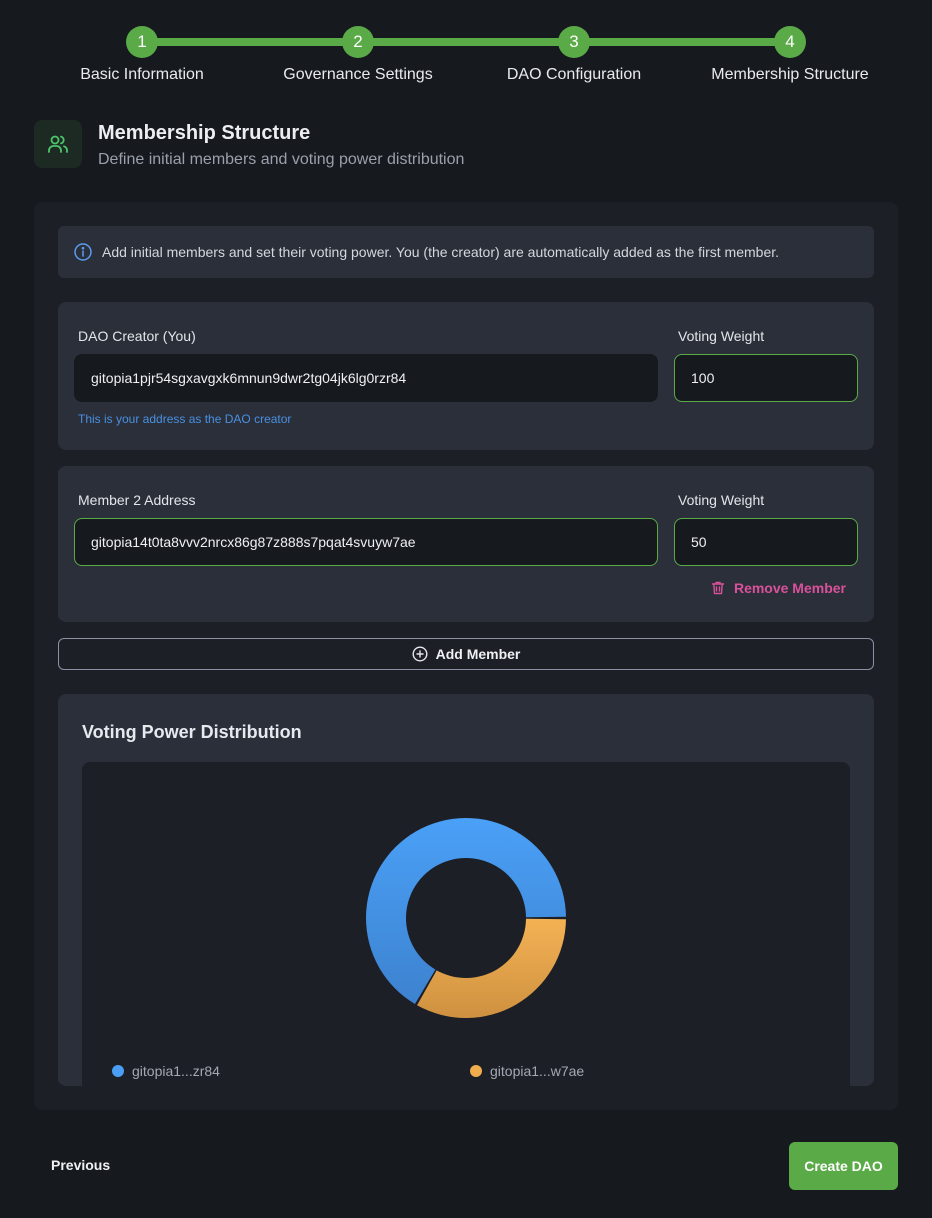 This screenshot has height=1218, width=932. I want to click on creator-address-hint: This is your address as the DAO creator, so click(185, 419).